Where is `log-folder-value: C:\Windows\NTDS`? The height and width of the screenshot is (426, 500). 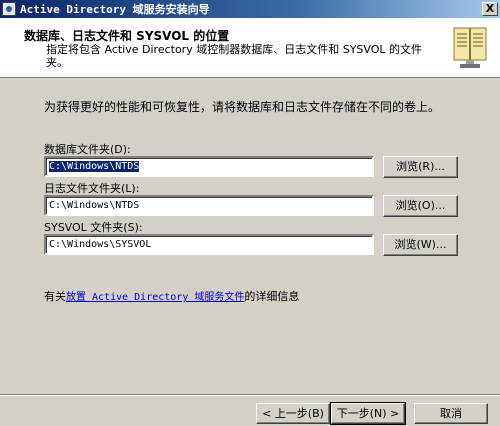 log-folder-value: C:\Windows\NTDS is located at coordinates (94, 205).